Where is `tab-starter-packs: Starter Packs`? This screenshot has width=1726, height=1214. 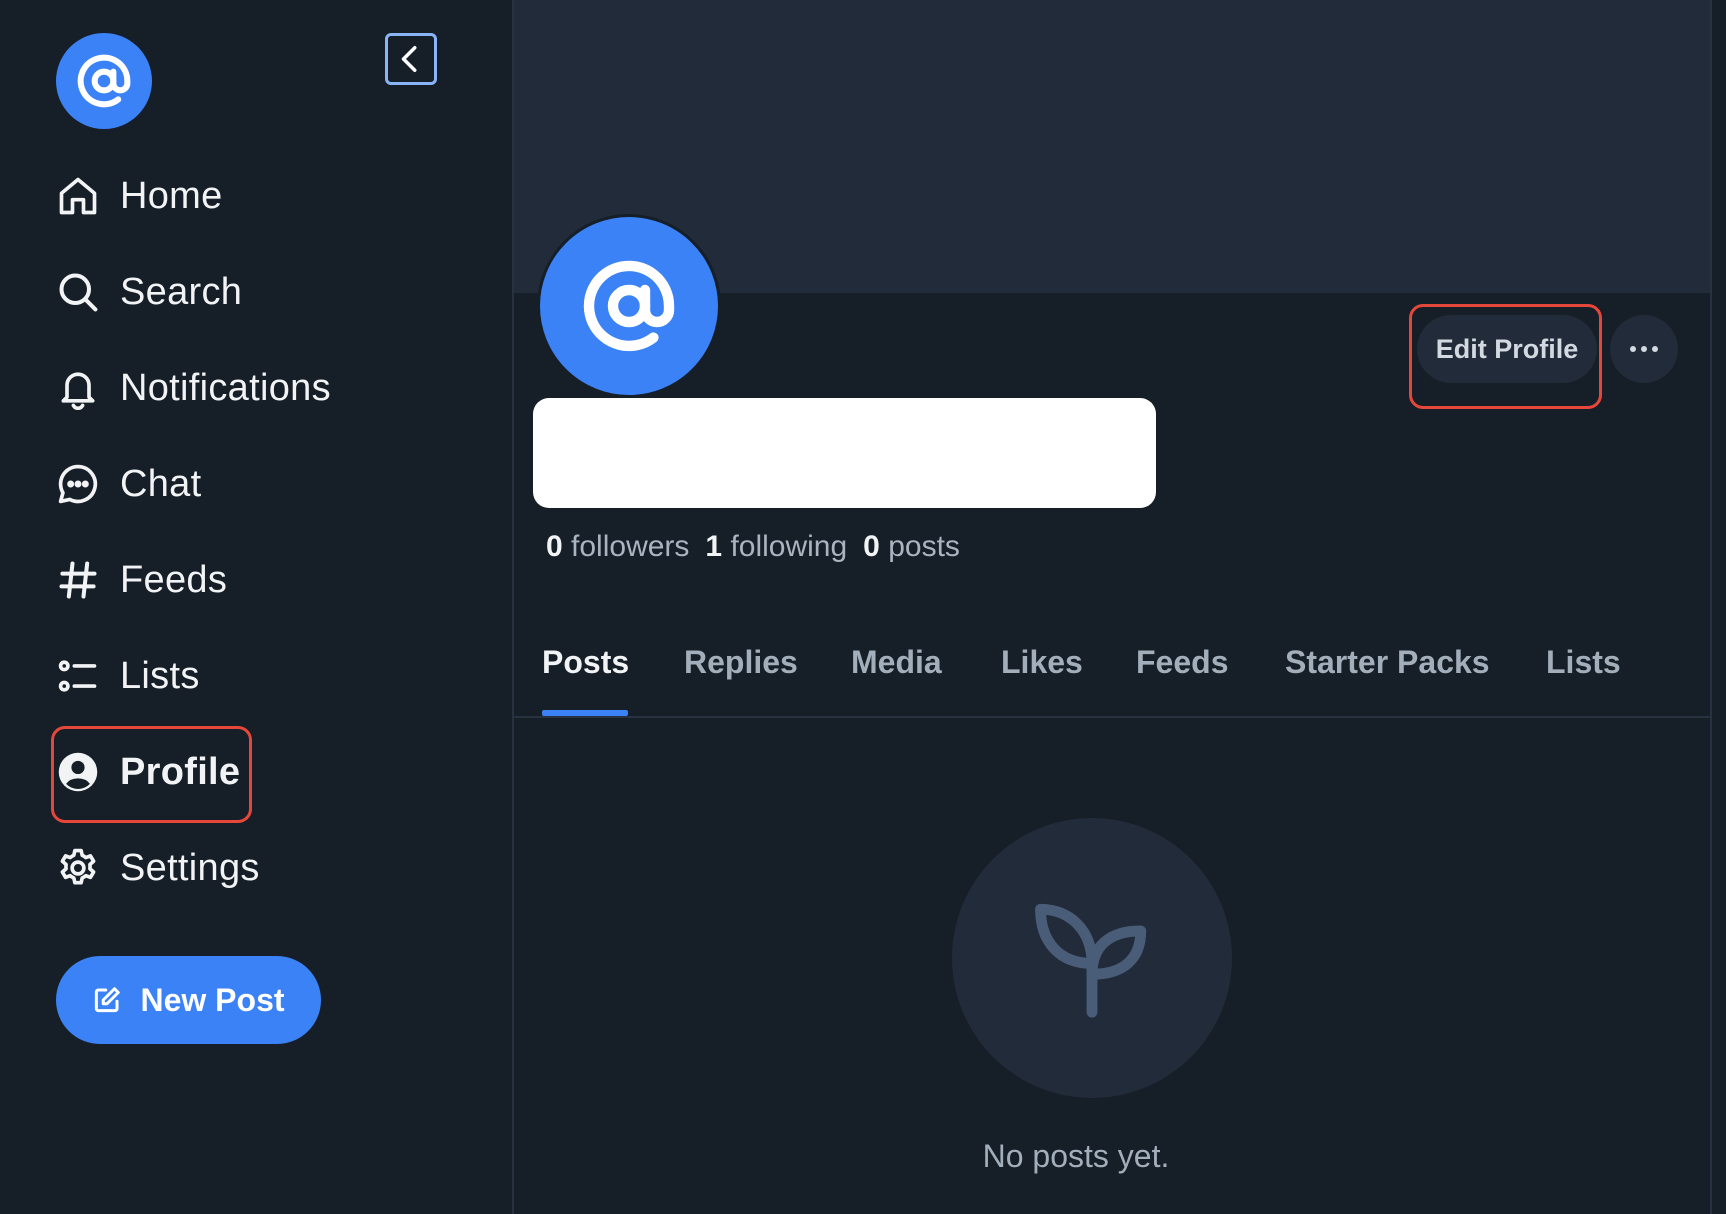 tab-starter-packs: Starter Packs is located at coordinates (1387, 662).